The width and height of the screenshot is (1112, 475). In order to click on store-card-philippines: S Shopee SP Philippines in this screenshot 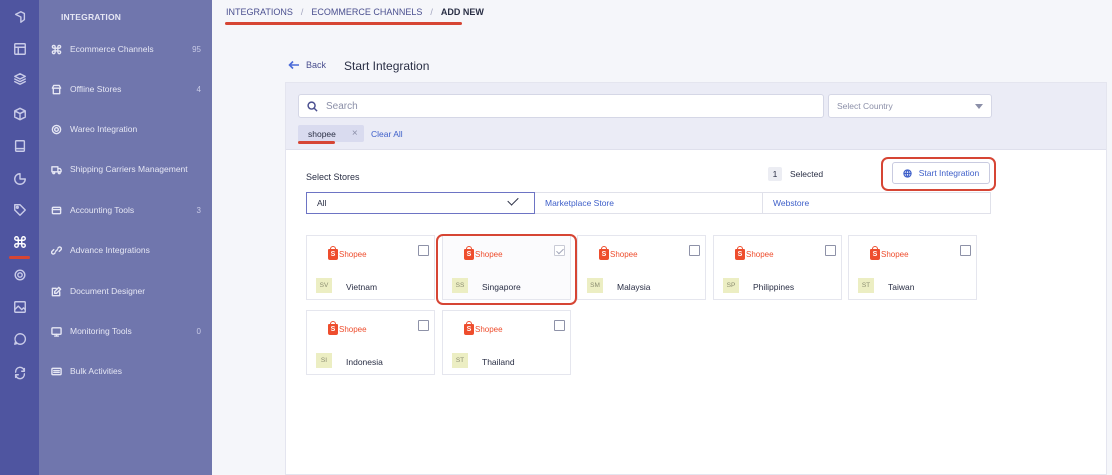, I will do `click(777, 267)`.